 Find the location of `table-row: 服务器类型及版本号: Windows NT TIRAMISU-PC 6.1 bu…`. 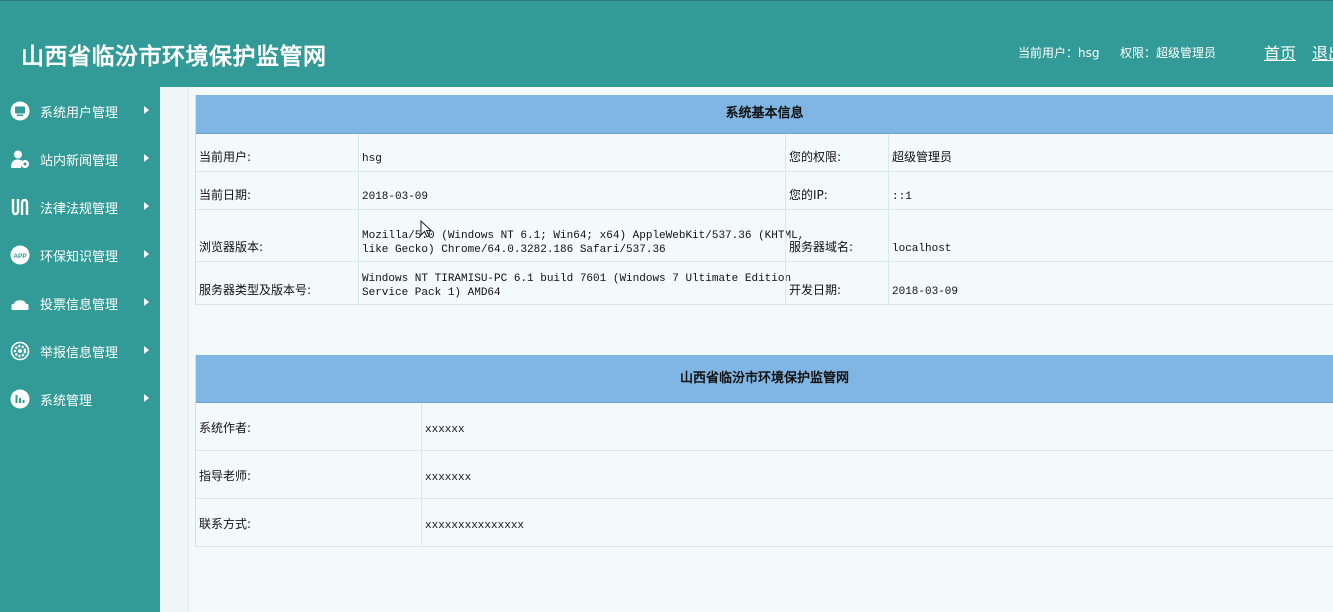

table-row: 服务器类型及版本号: Windows NT TIRAMISU-PC 6.1 bu… is located at coordinates (764, 283).